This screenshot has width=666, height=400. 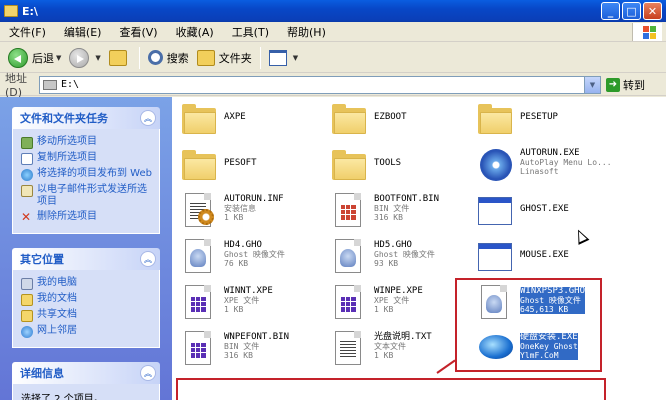 I want to click on computer-icon, so click(x=27, y=284).